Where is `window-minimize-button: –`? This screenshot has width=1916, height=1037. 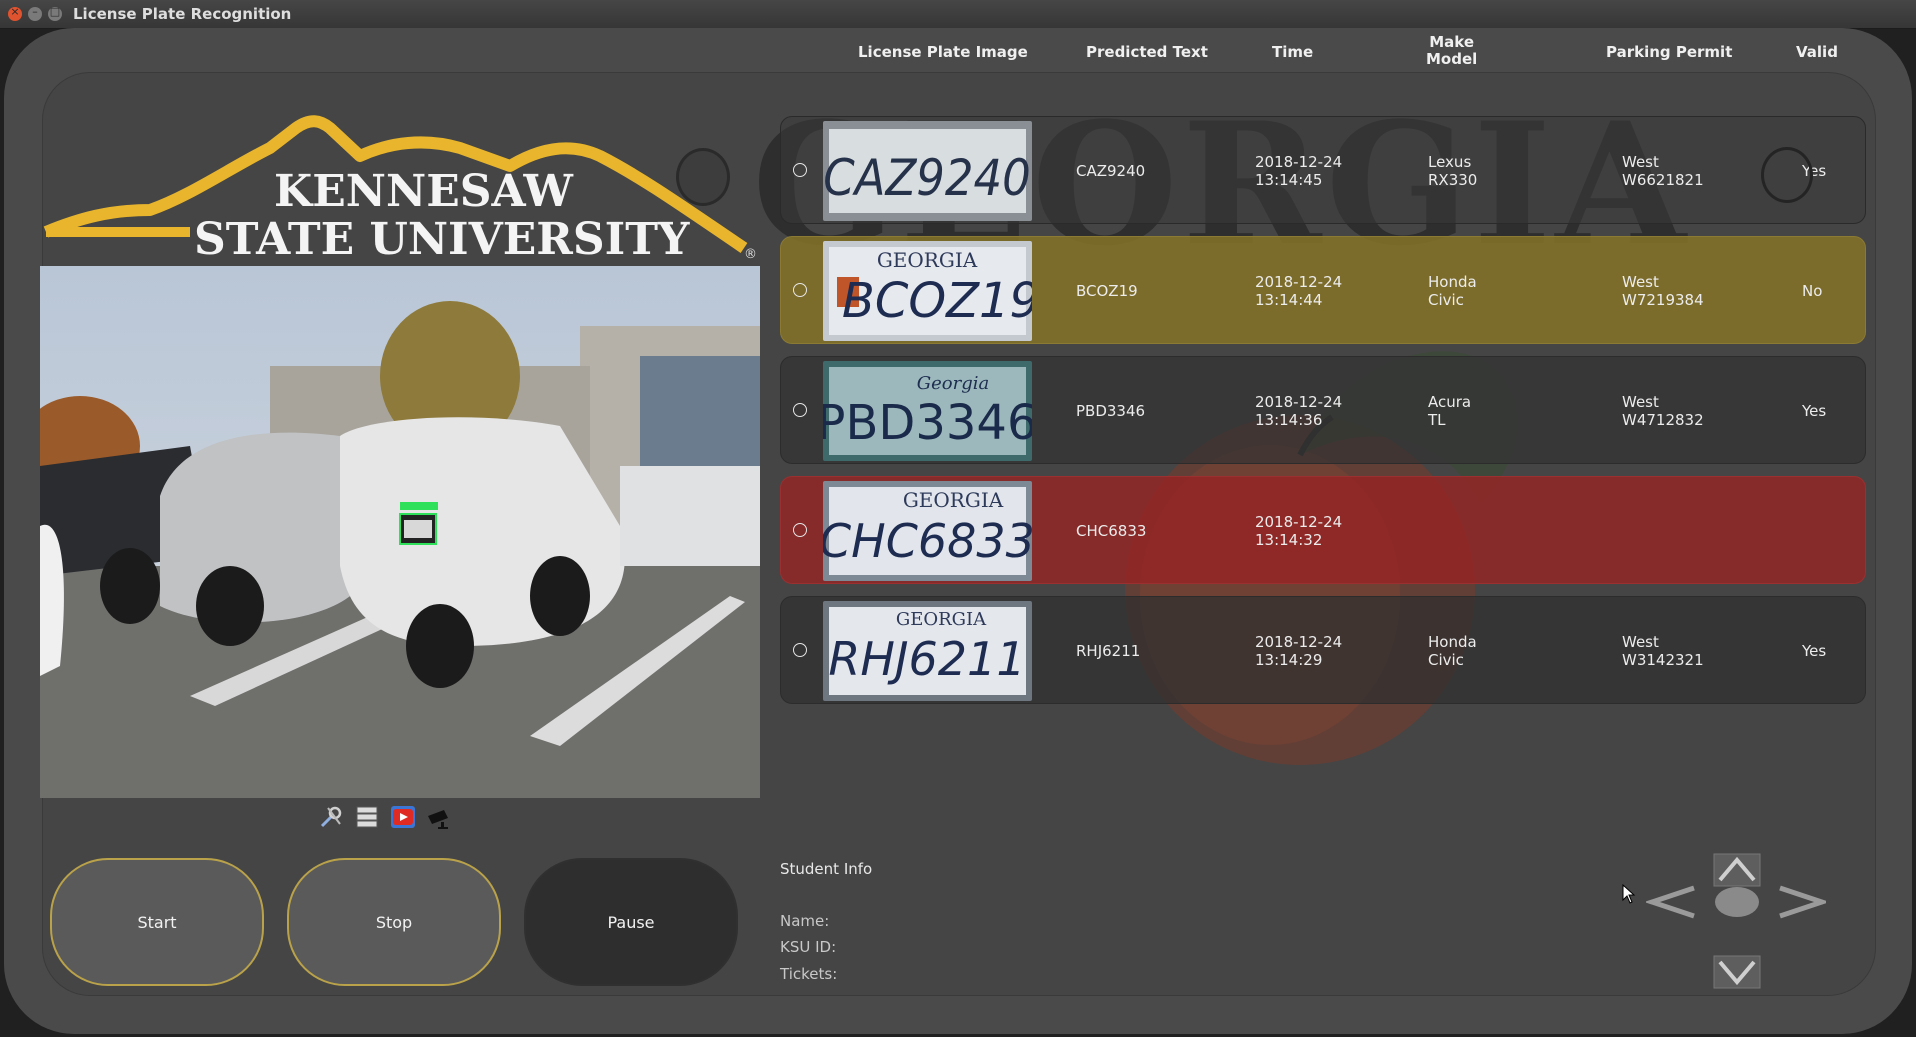
window-minimize-button: – is located at coordinates (35, 13).